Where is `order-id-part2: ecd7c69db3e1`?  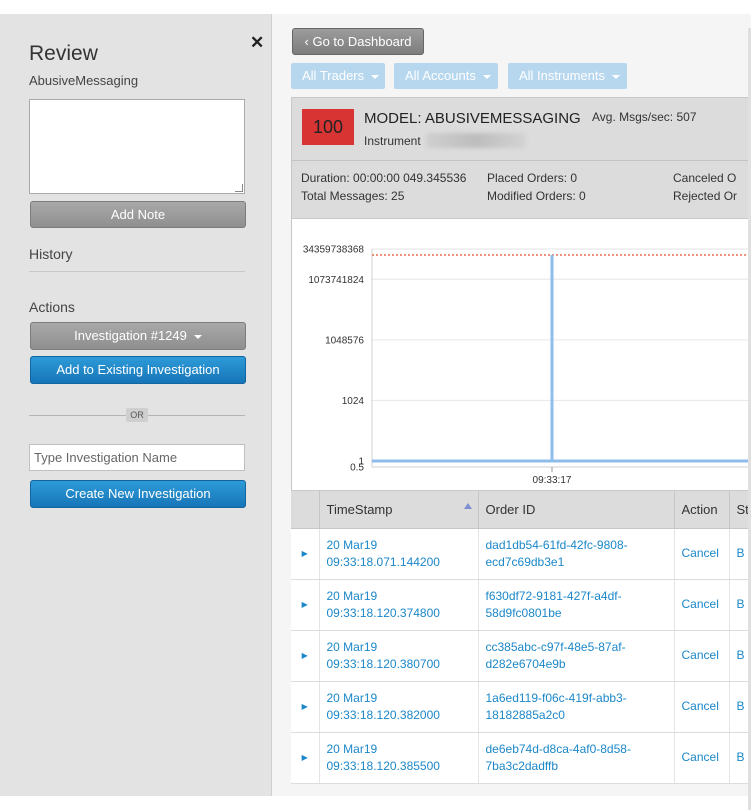
order-id-part2: ecd7c69db3e1 is located at coordinates (525, 562).